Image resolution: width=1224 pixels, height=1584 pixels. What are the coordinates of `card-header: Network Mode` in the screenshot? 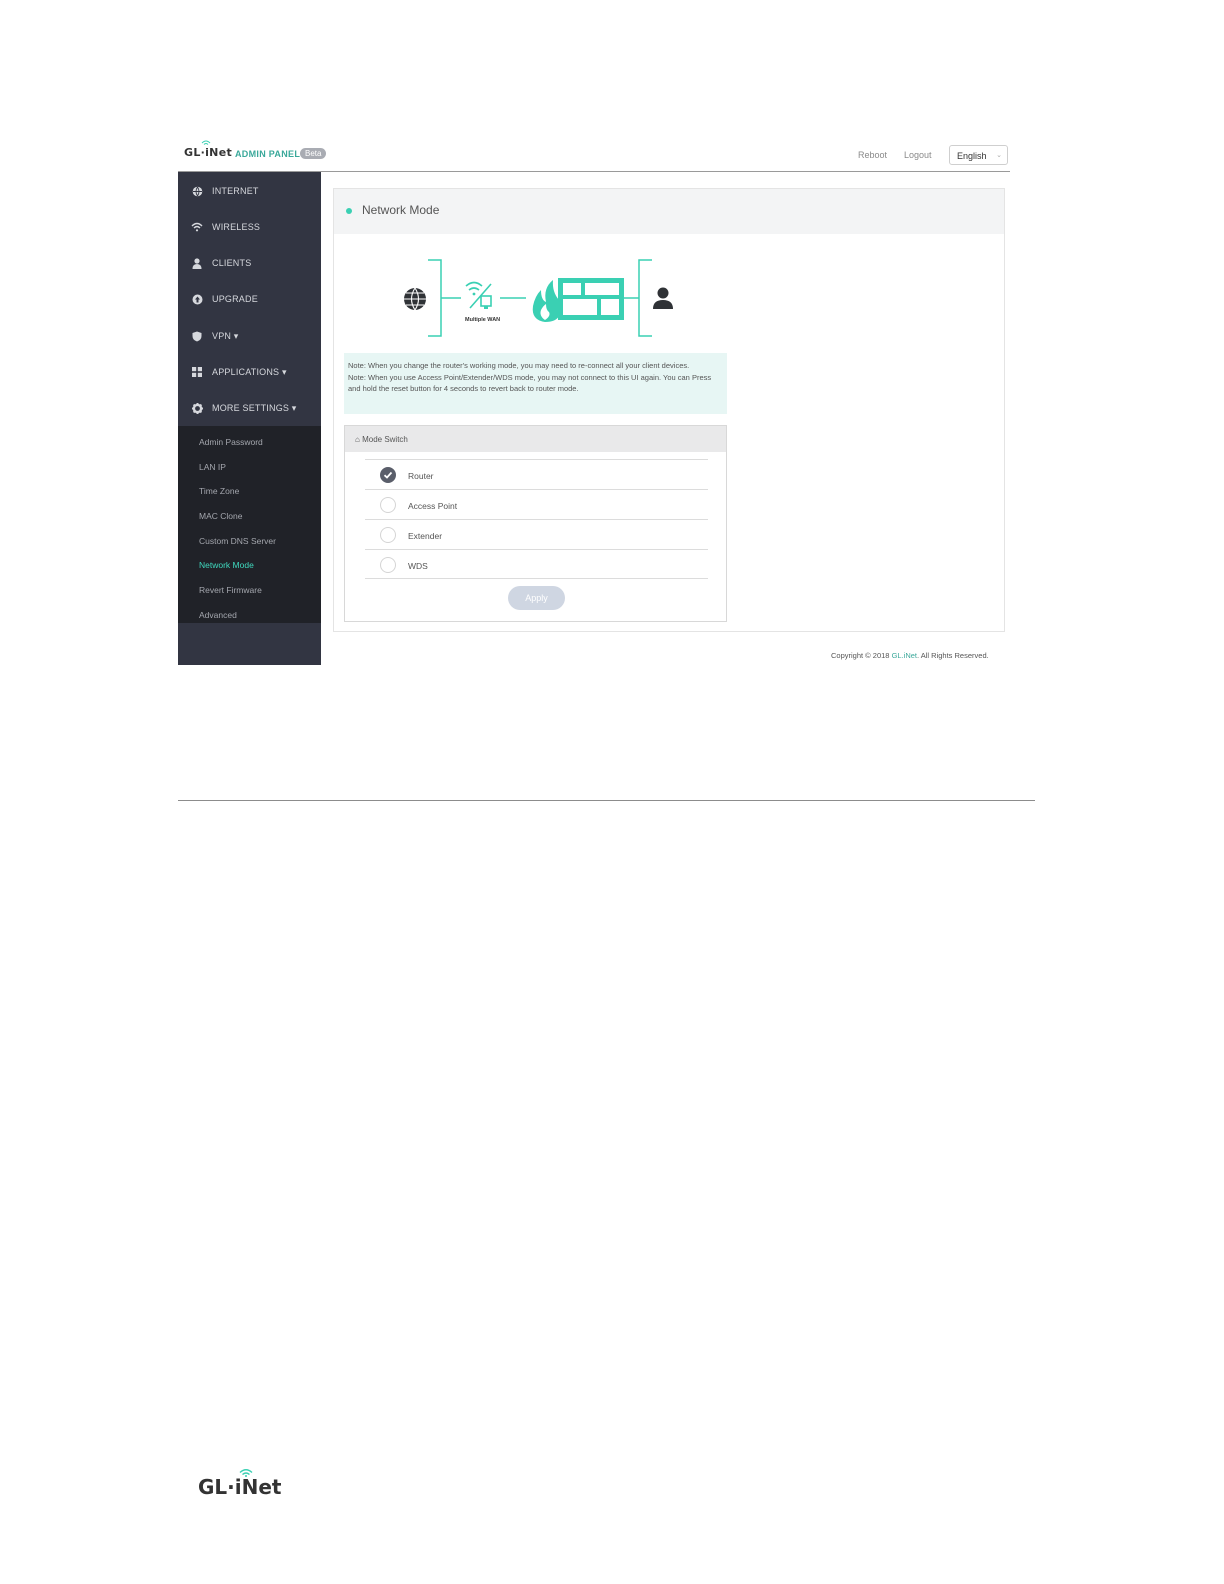 It's located at (669, 211).